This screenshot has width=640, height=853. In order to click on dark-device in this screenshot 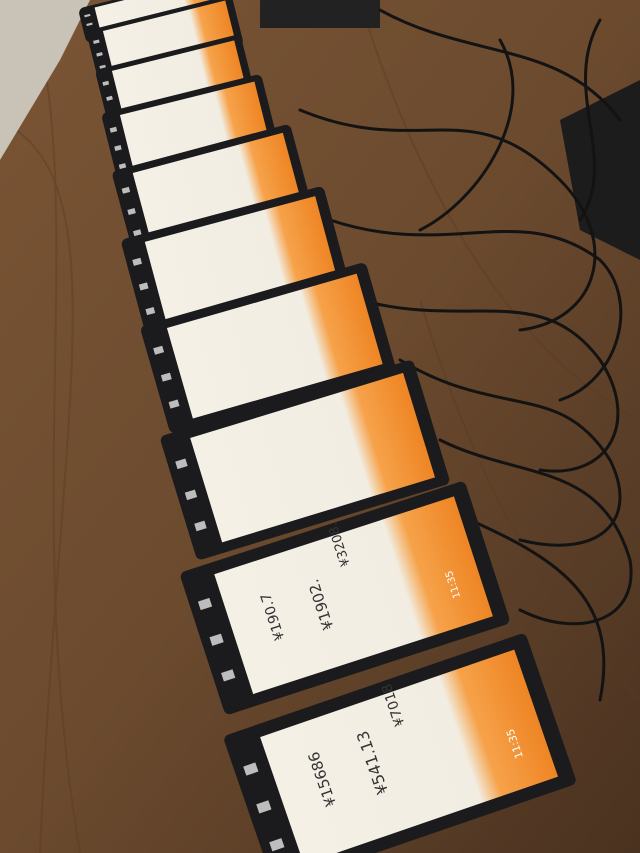, I will do `click(320, 14)`.